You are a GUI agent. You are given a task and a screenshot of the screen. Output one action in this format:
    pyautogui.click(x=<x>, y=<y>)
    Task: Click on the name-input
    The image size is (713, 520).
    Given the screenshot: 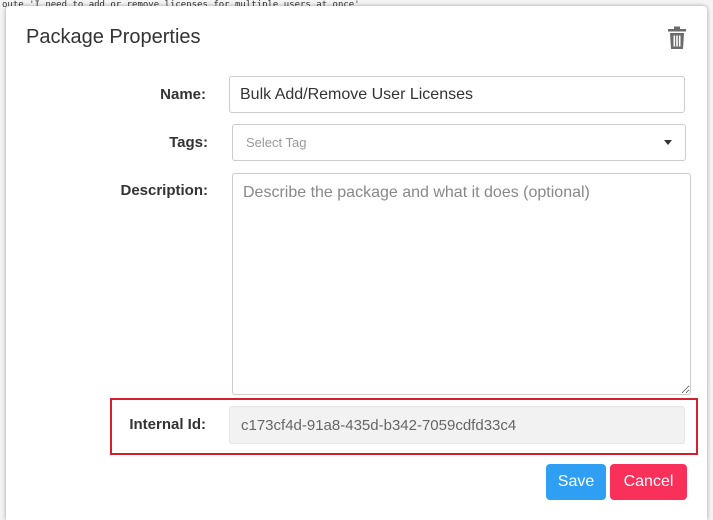 What is the action you would take?
    pyautogui.click(x=457, y=94)
    